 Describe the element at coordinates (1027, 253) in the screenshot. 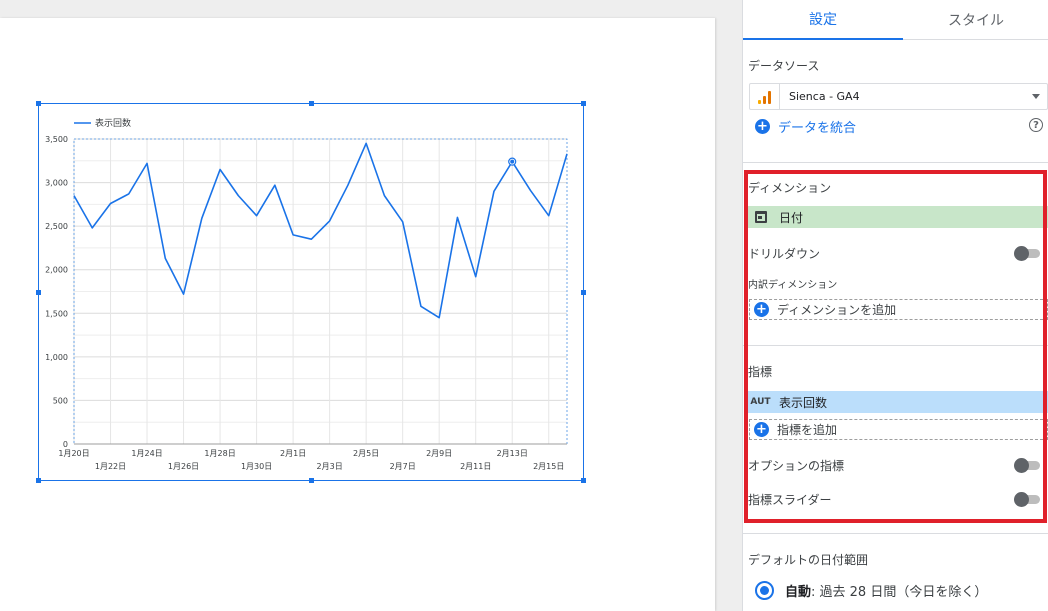

I see `drilldown-toggle` at that location.